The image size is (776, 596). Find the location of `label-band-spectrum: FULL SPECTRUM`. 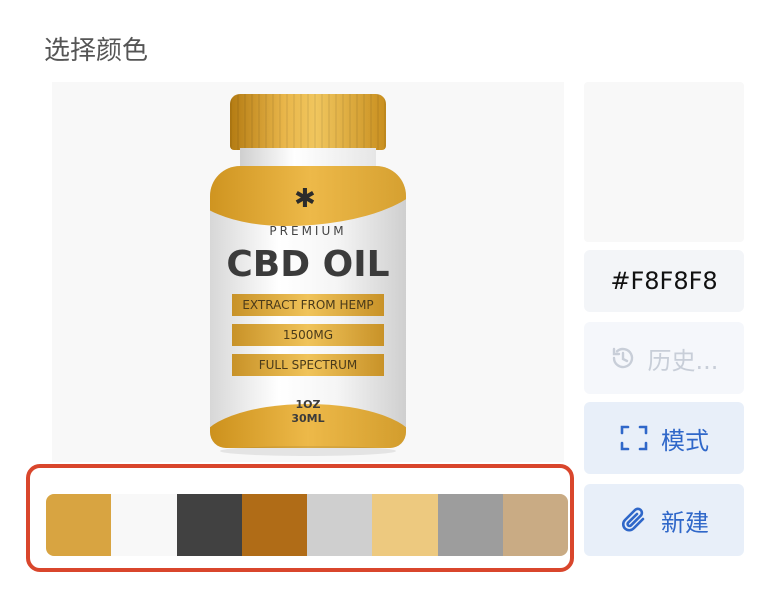

label-band-spectrum: FULL SPECTRUM is located at coordinates (308, 365).